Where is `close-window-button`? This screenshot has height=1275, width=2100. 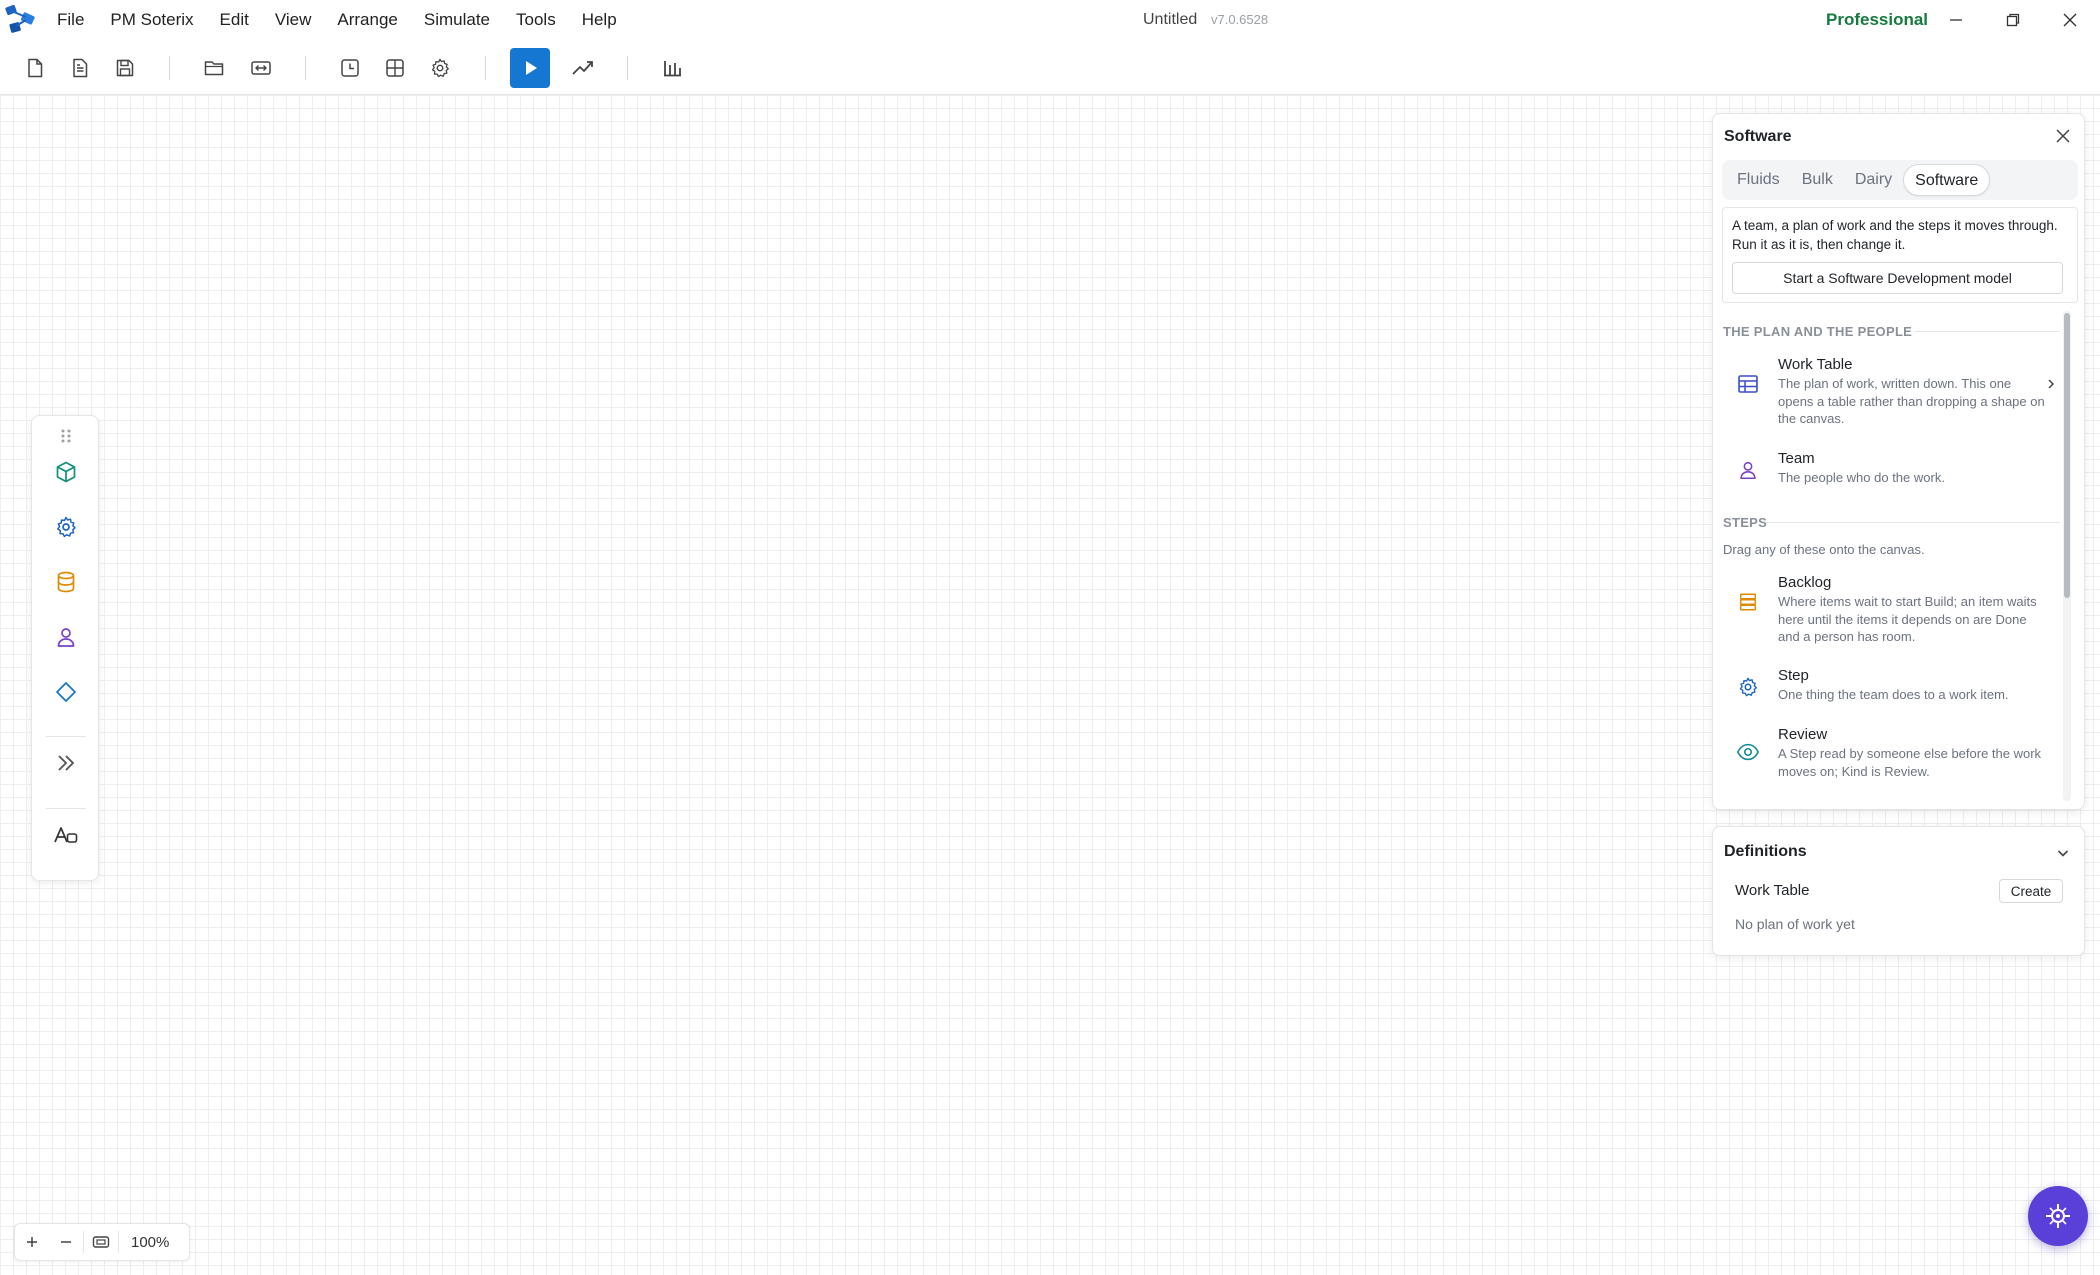
close-window-button is located at coordinates (2070, 20).